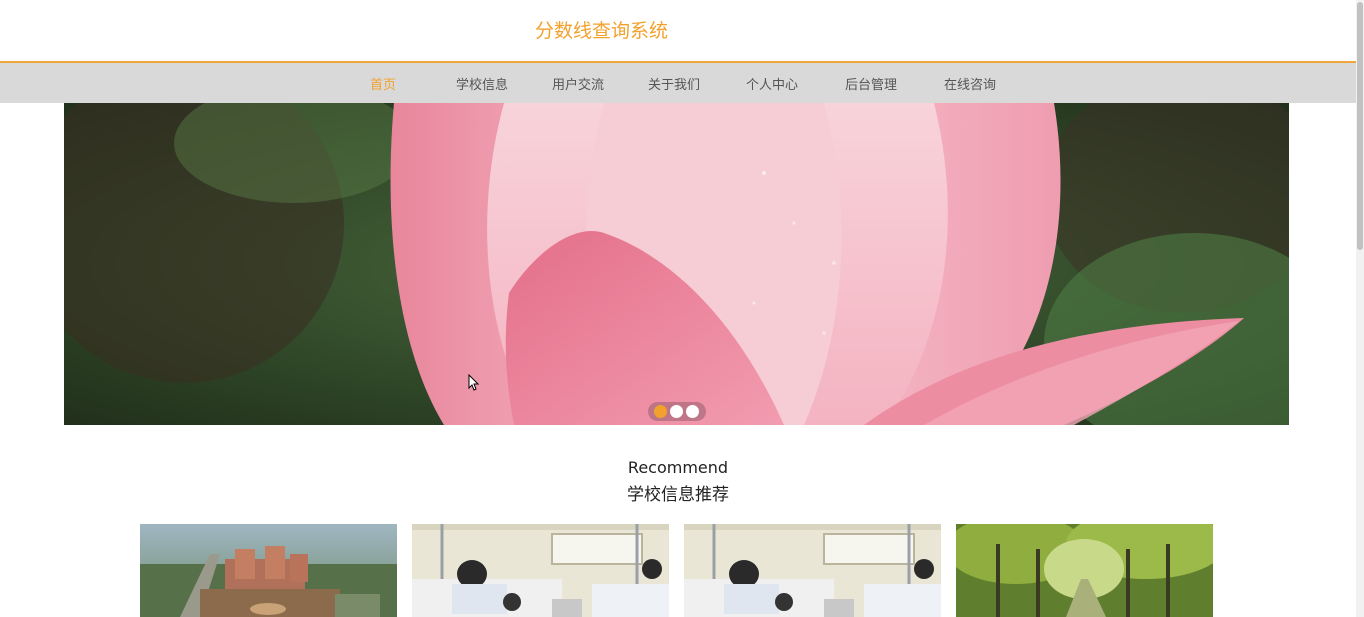  Describe the element at coordinates (970, 83) in the screenshot. I see `nav-item-online-consult: 在线咨询` at that location.